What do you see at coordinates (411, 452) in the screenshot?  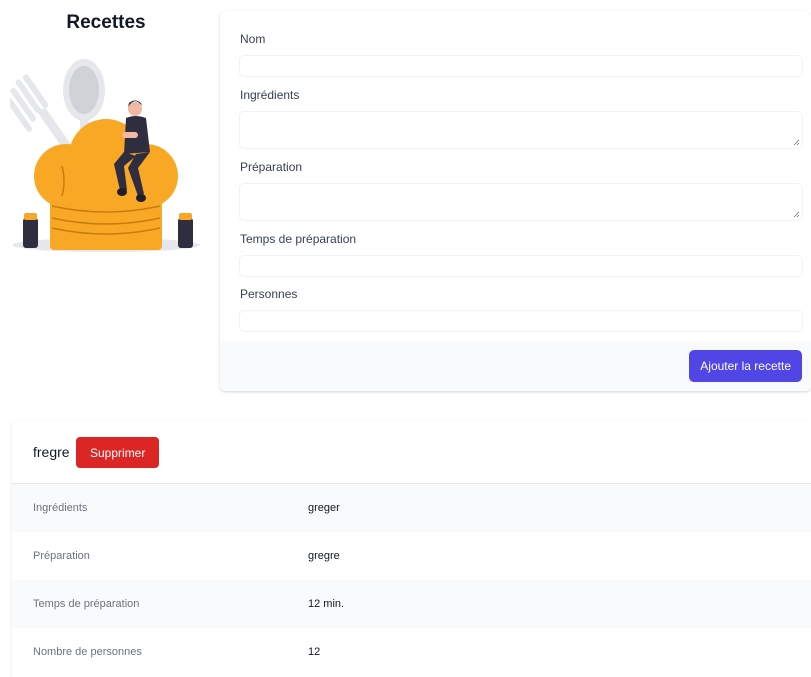 I see `recipe-header: fregre Supprimer` at bounding box center [411, 452].